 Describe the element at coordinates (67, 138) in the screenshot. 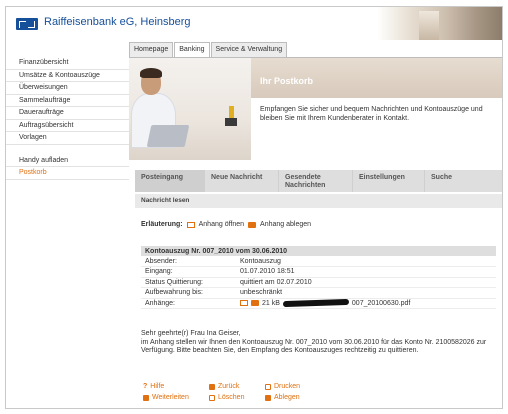

I see `sidebar-item-vorlagen: Vorlagen` at that location.